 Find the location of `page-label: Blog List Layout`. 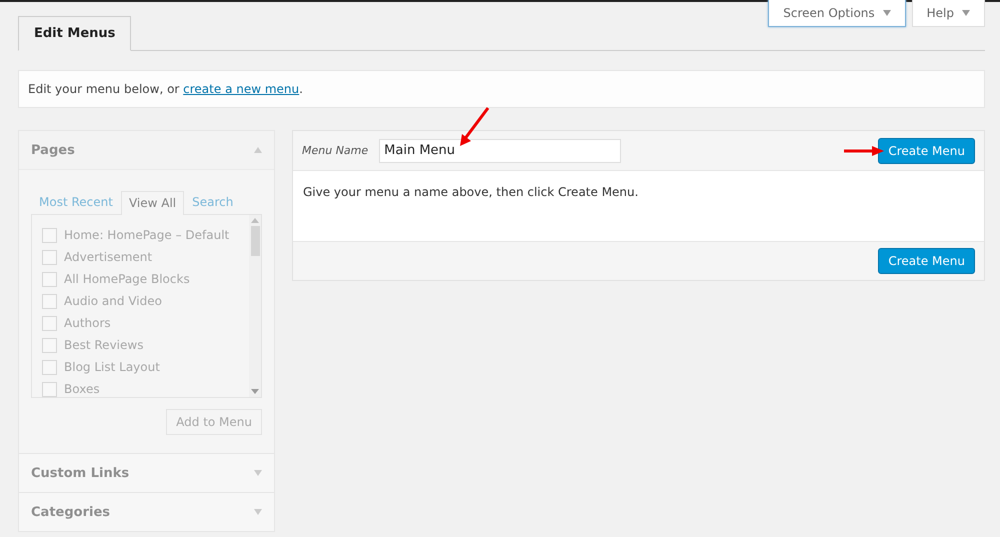

page-label: Blog List Layout is located at coordinates (112, 367).